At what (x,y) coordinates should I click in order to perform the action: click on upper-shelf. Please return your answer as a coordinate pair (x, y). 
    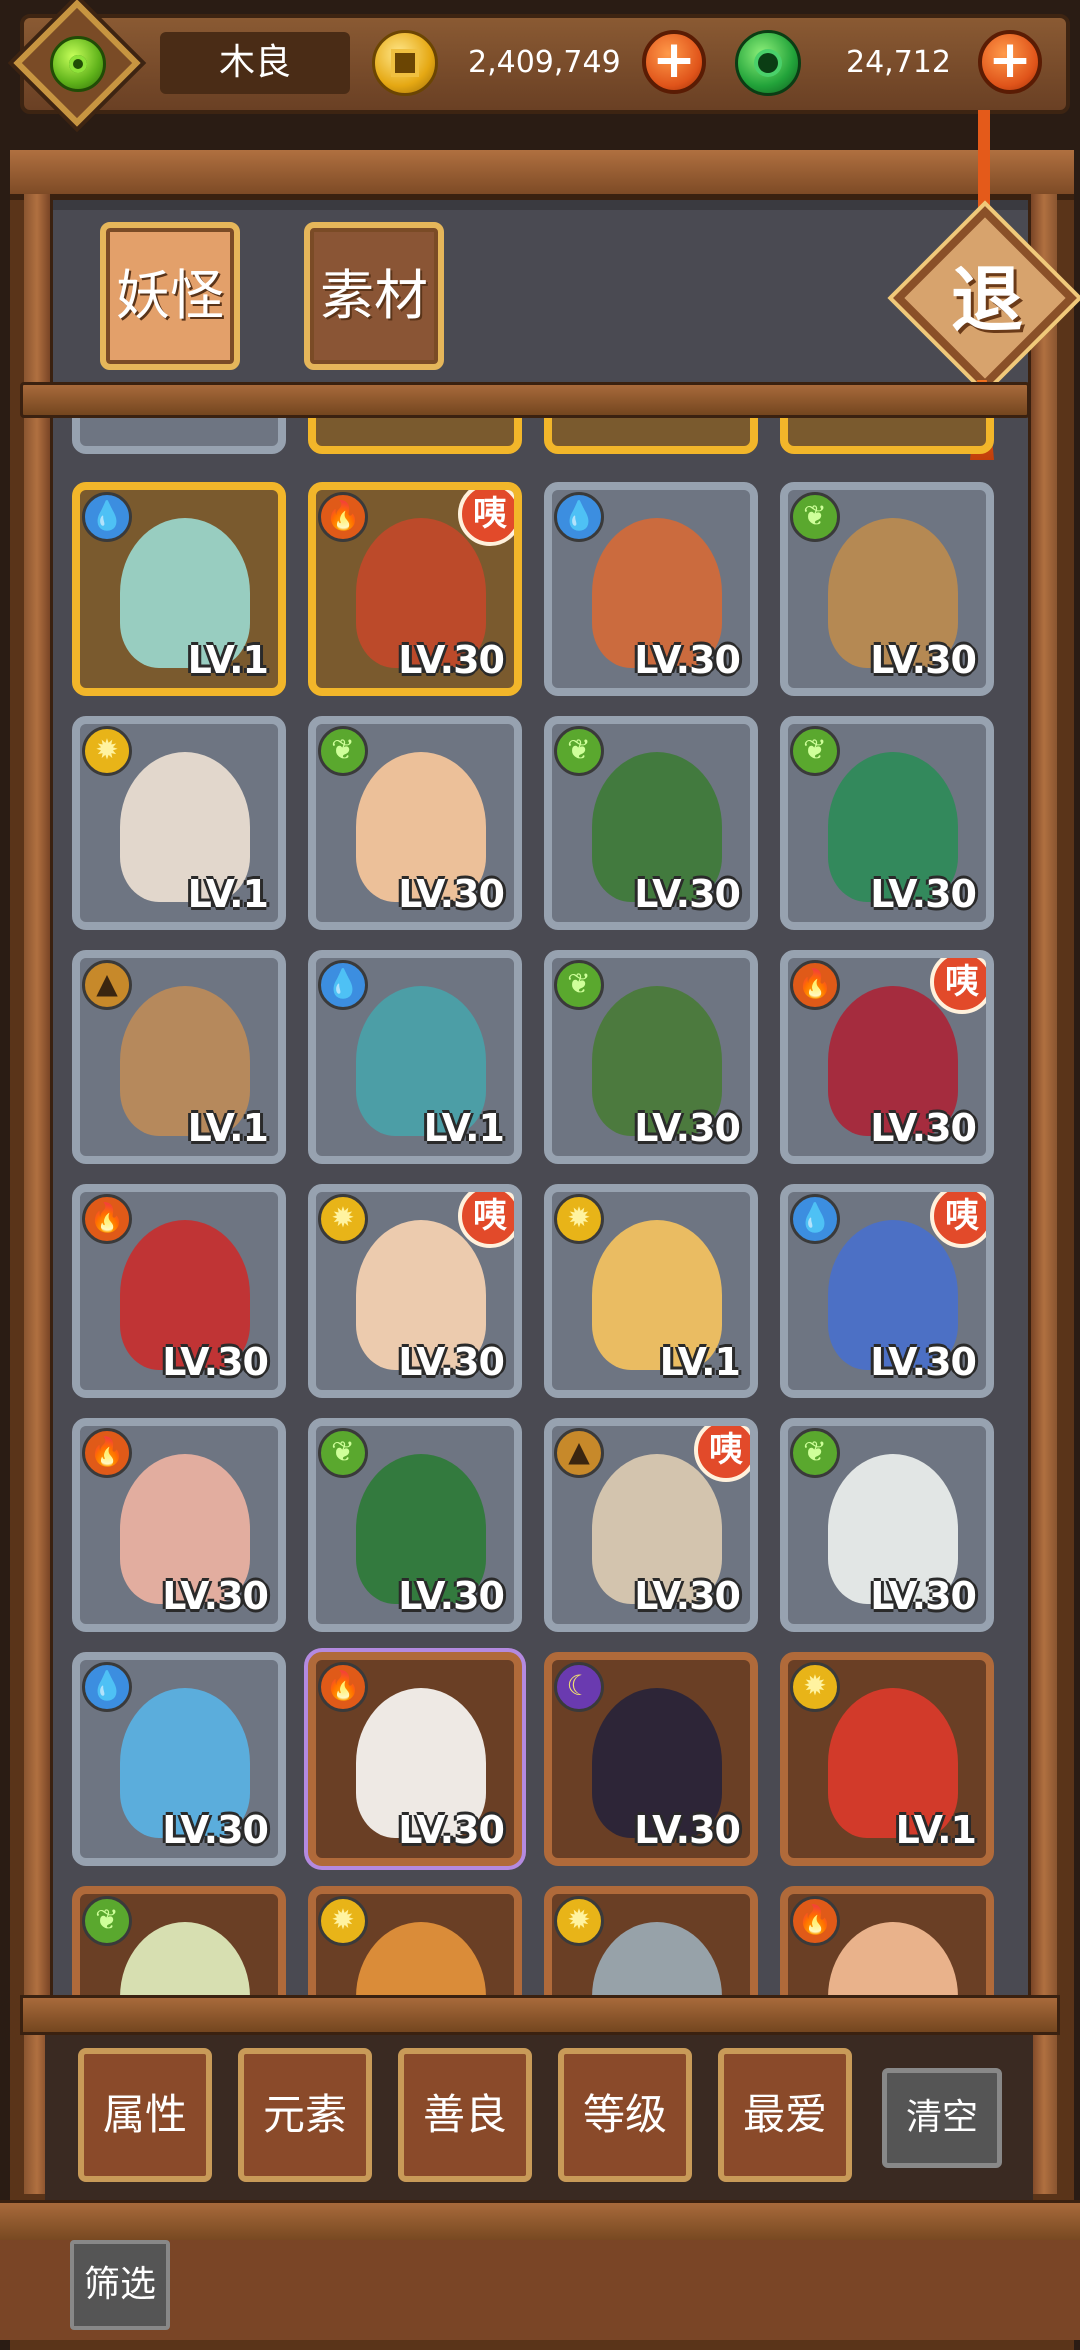
    Looking at the image, I should click on (525, 400).